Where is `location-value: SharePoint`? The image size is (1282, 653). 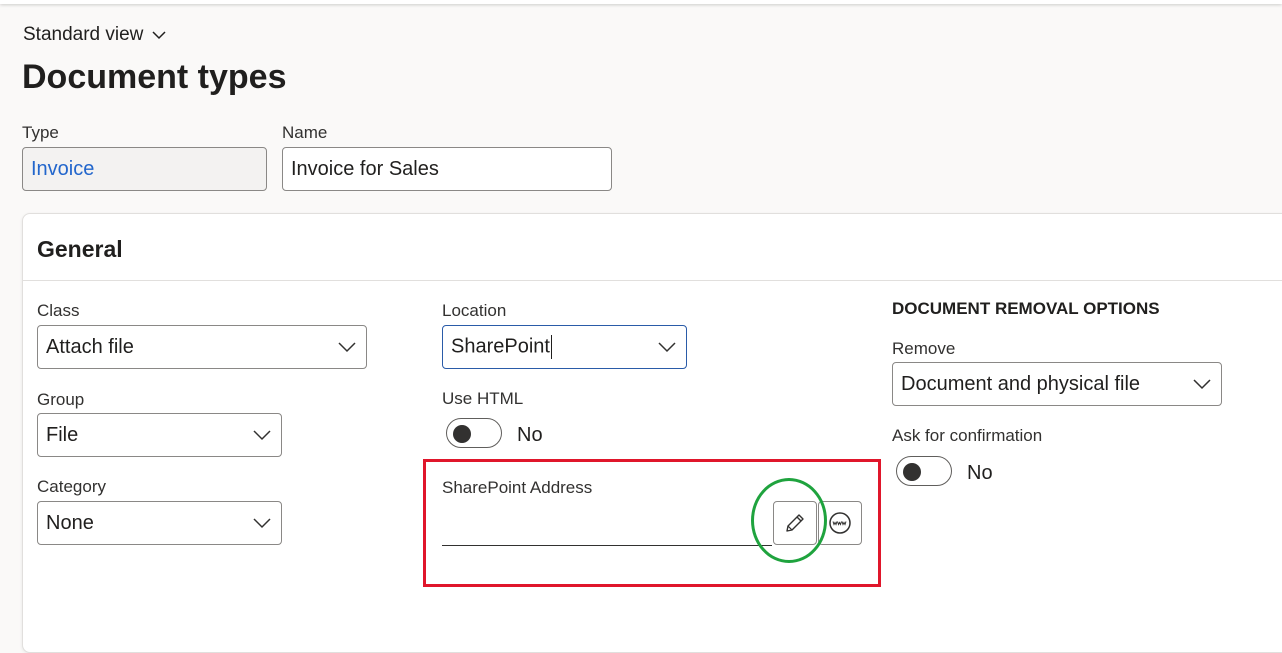 location-value: SharePoint is located at coordinates (500, 346).